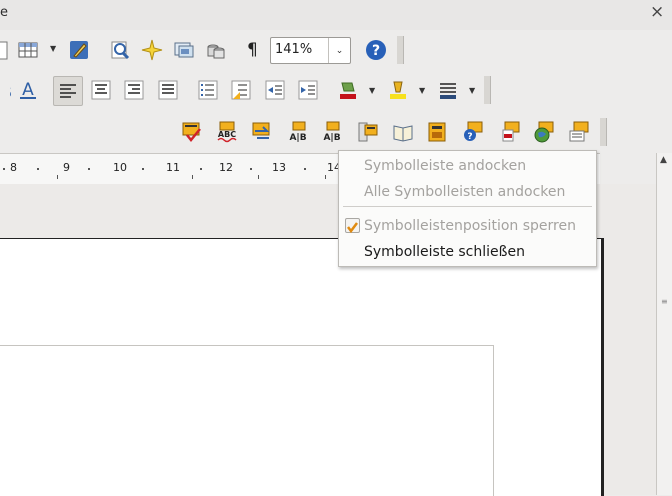  What do you see at coordinates (448, 90) in the screenshot?
I see `paragraph-background-icon` at bounding box center [448, 90].